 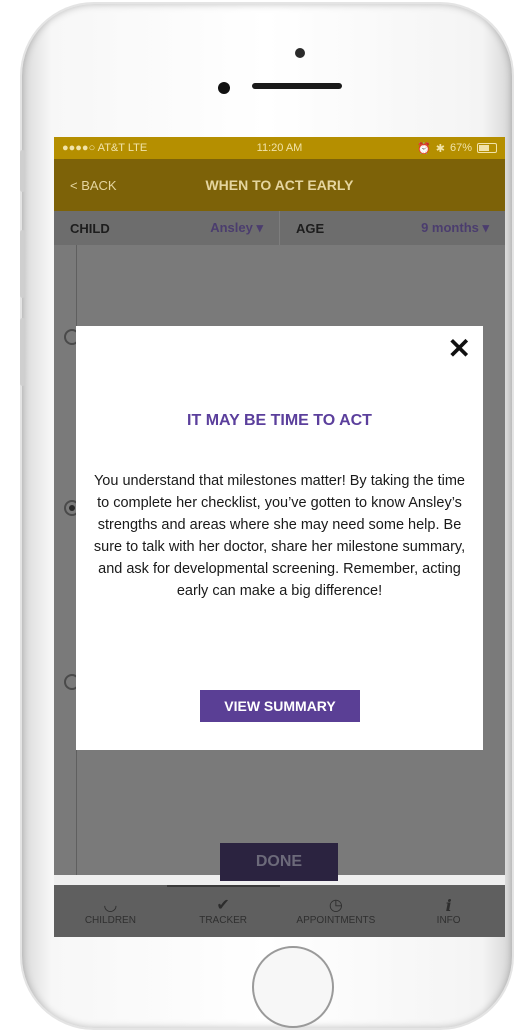 I want to click on child-age-selector: CHILD Ansley ▾ AGE 9 months ▾, so click(x=279, y=228).